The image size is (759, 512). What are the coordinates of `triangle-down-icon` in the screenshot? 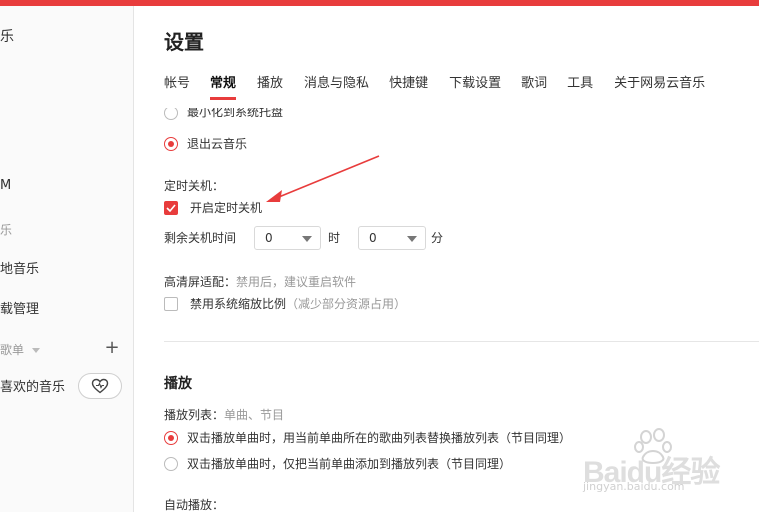 It's located at (35, 350).